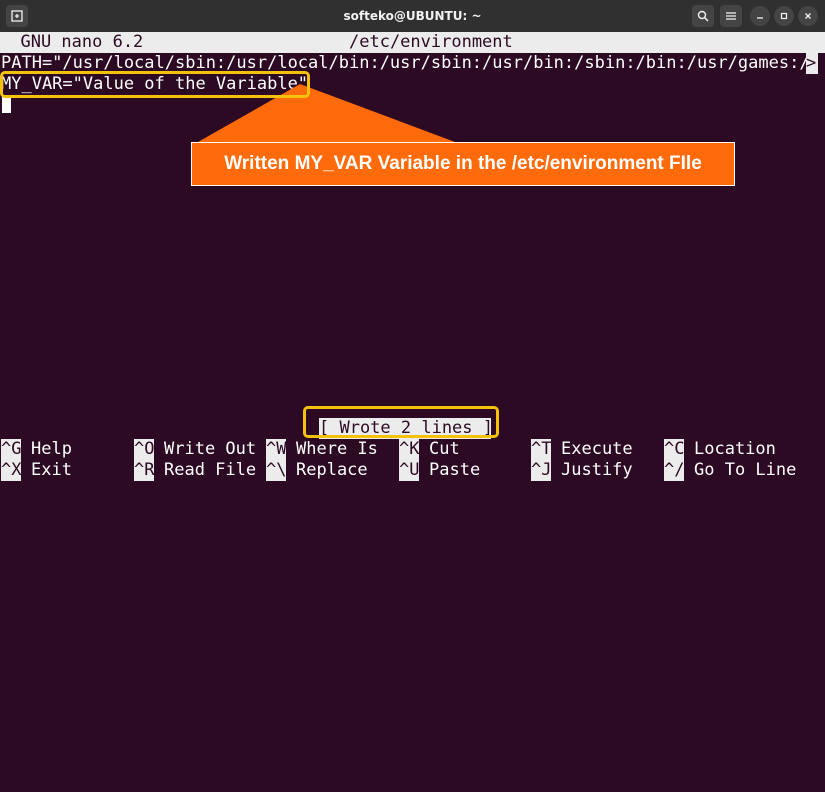 This screenshot has width=825, height=792. I want to click on status-highlight-box, so click(401, 422).